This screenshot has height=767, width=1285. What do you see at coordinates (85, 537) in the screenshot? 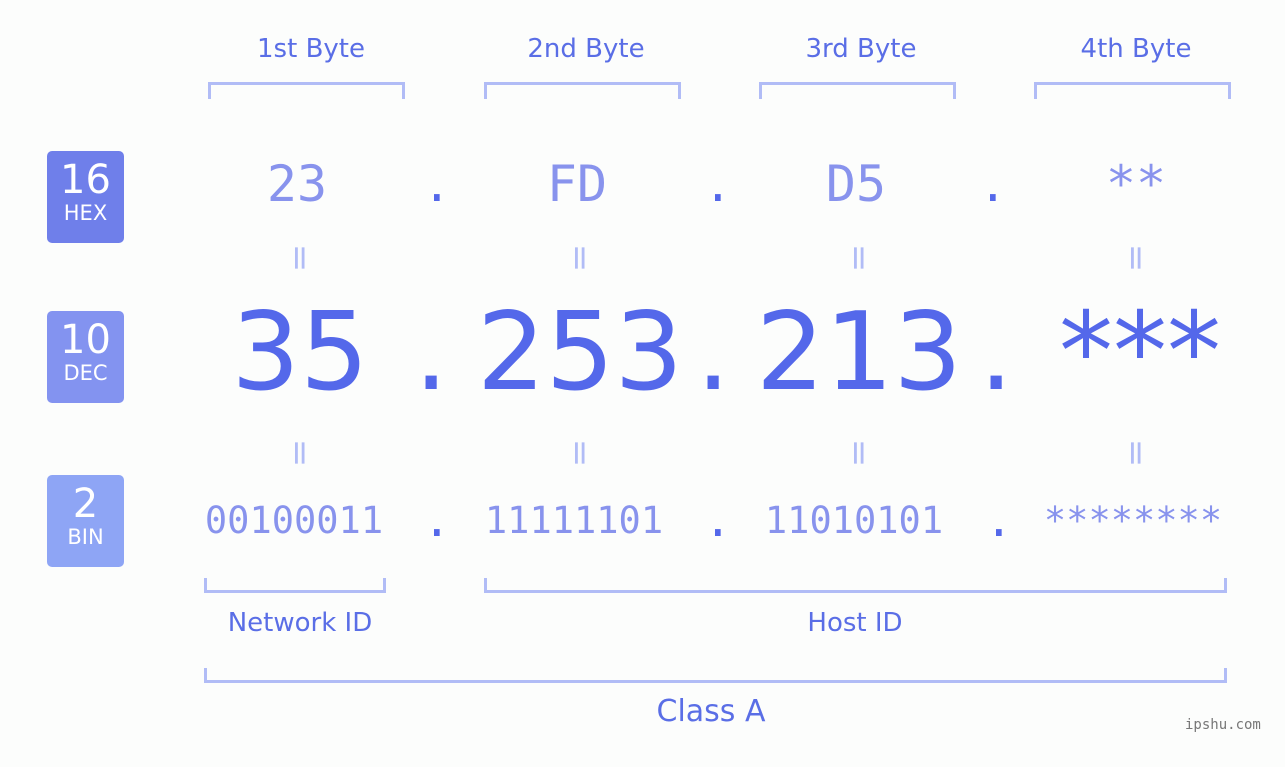
I see `bin-label: BIN` at bounding box center [85, 537].